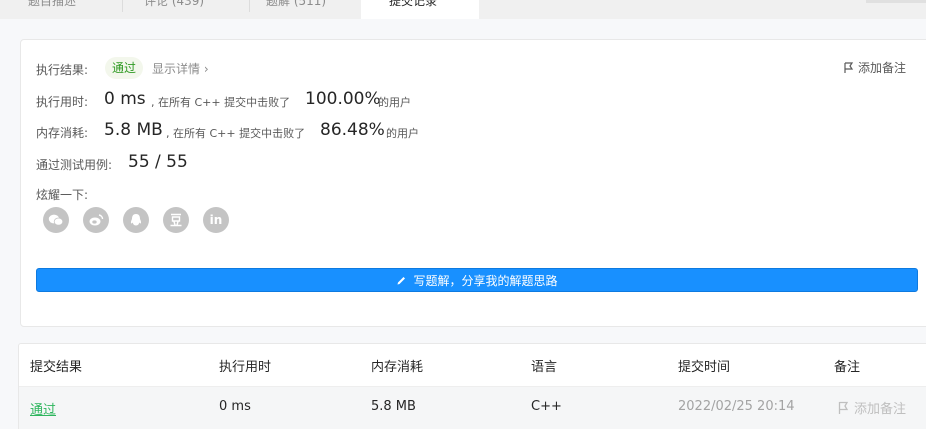  I want to click on memory-value: 5.8 MB, so click(133, 130).